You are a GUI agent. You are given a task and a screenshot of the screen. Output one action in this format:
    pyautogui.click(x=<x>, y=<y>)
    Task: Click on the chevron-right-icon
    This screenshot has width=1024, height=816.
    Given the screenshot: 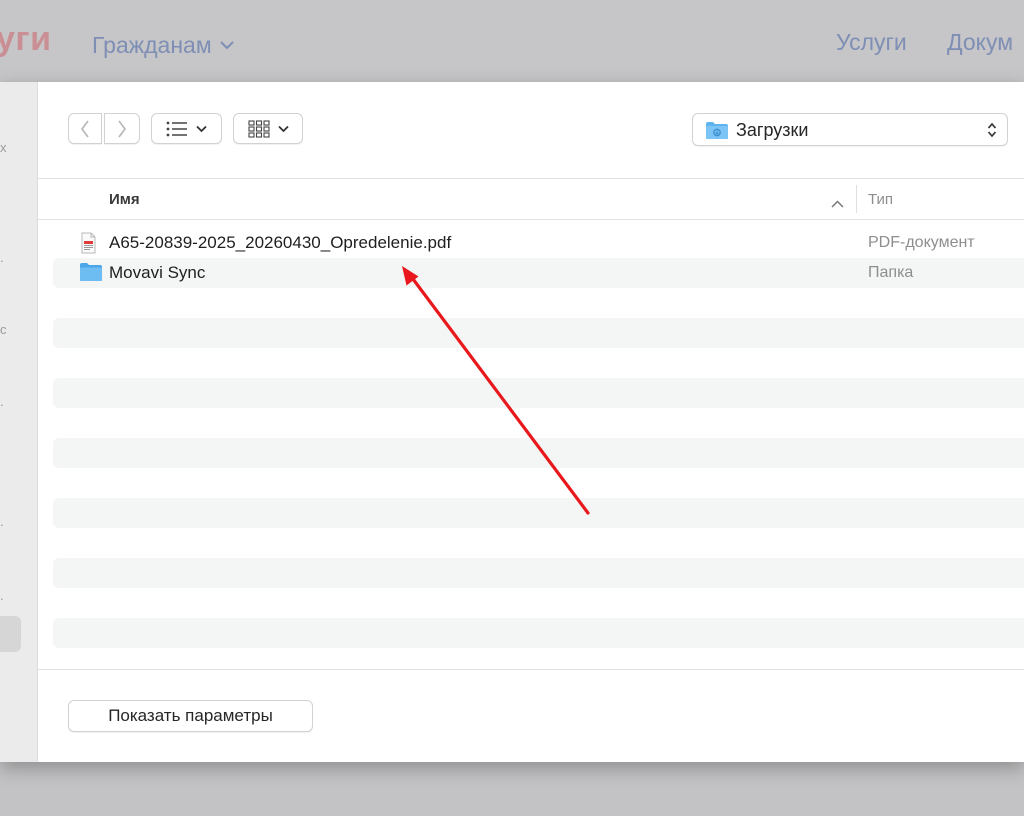 What is the action you would take?
    pyautogui.click(x=122, y=129)
    